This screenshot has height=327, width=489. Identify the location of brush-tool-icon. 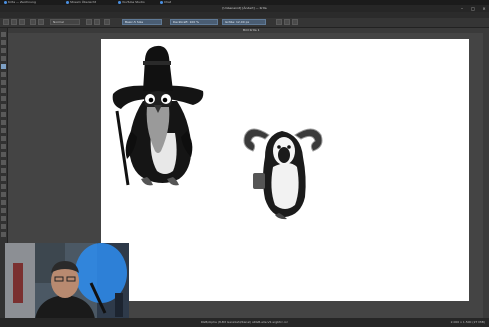
(3, 66).